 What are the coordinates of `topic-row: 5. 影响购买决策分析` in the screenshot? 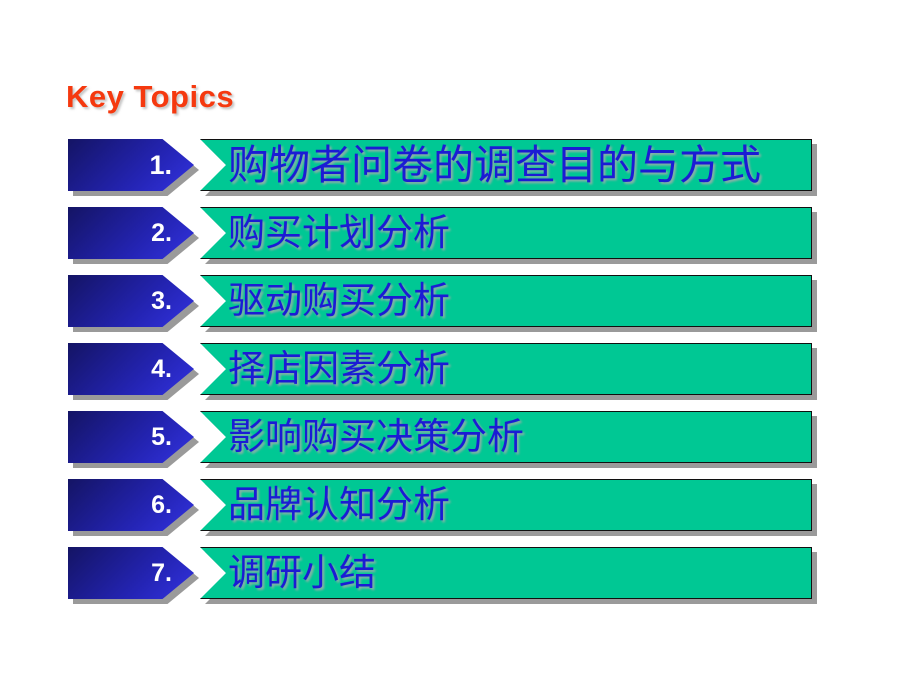 It's located at (440, 439).